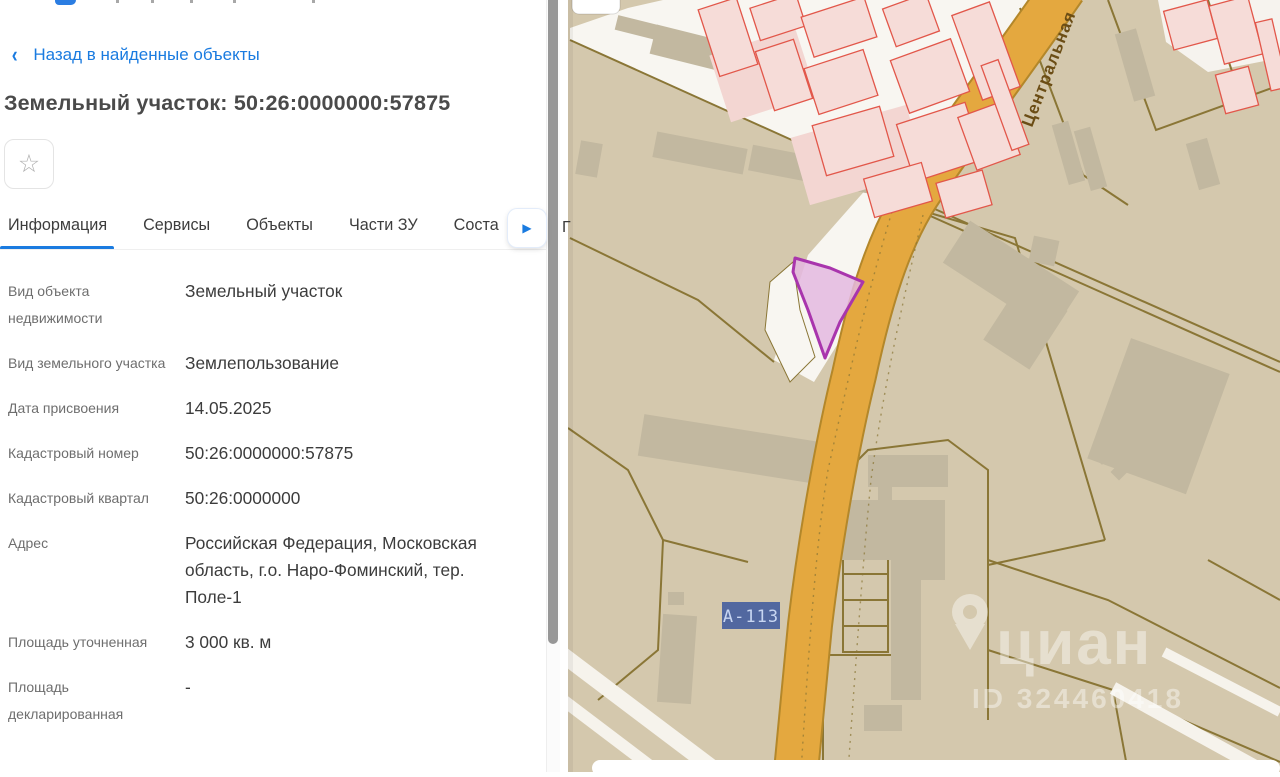  I want to click on attribute-value: Землепользование, so click(262, 363).